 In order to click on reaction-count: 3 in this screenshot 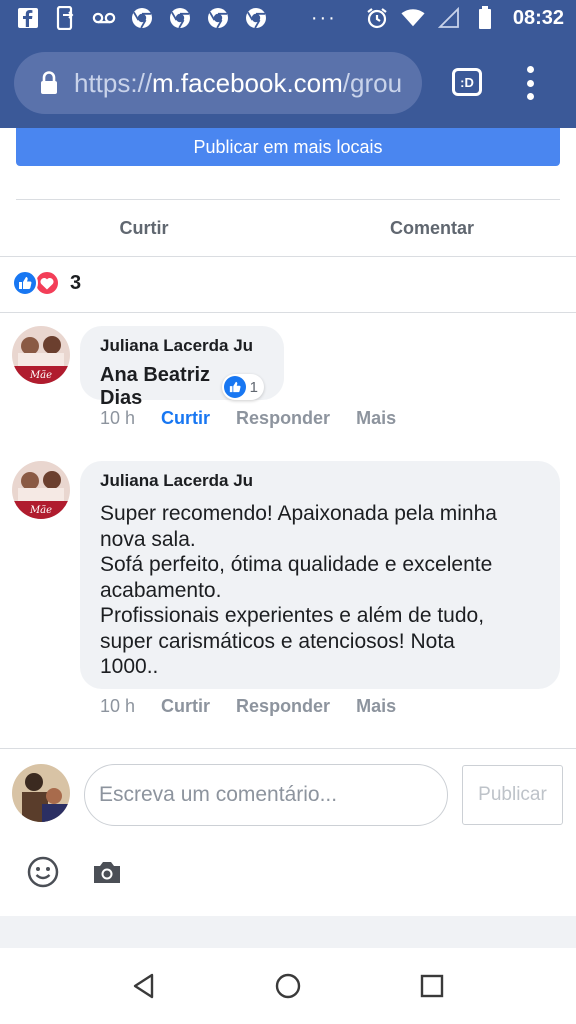, I will do `click(76, 282)`.